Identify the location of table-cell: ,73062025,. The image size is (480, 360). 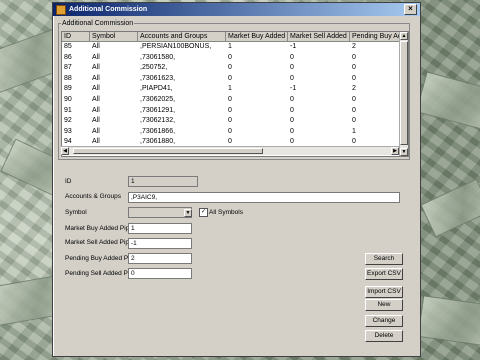
(158, 99).